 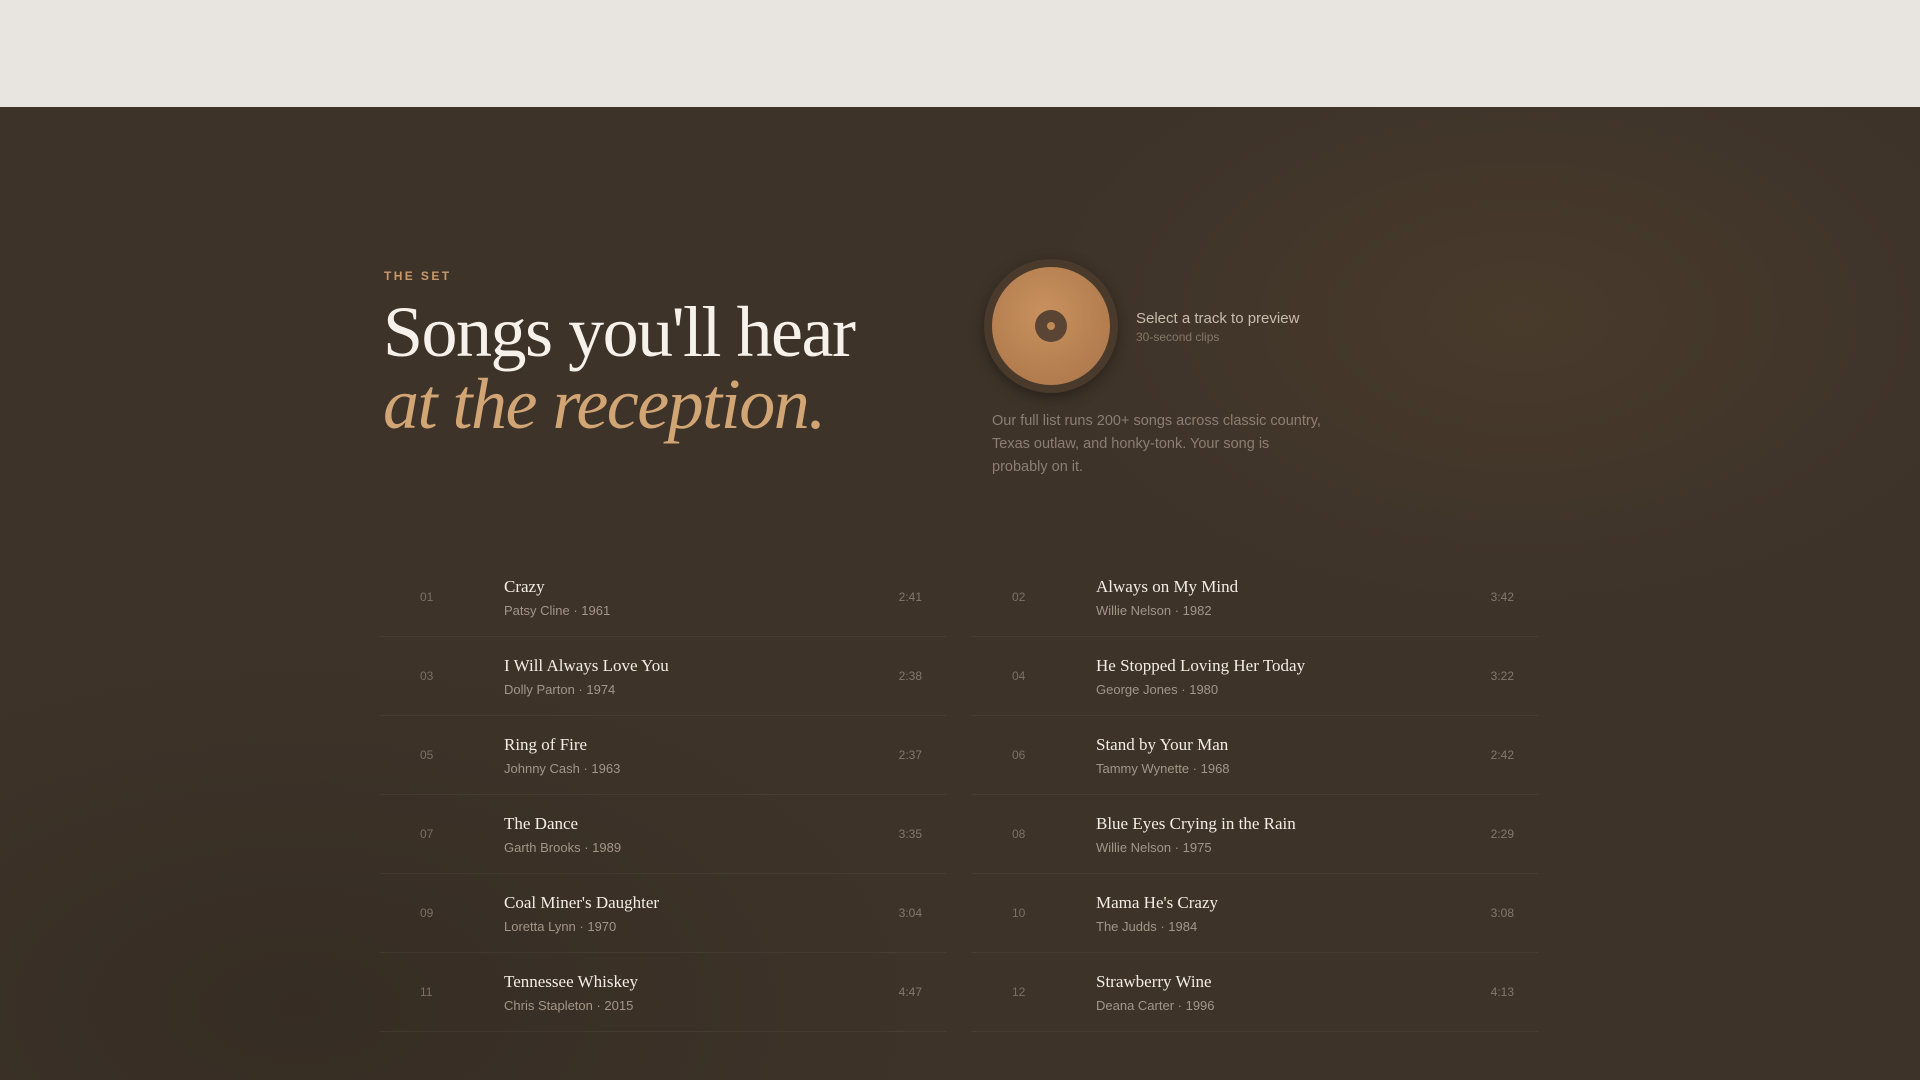 I want to click on track-duration: 2:29, so click(x=1502, y=834).